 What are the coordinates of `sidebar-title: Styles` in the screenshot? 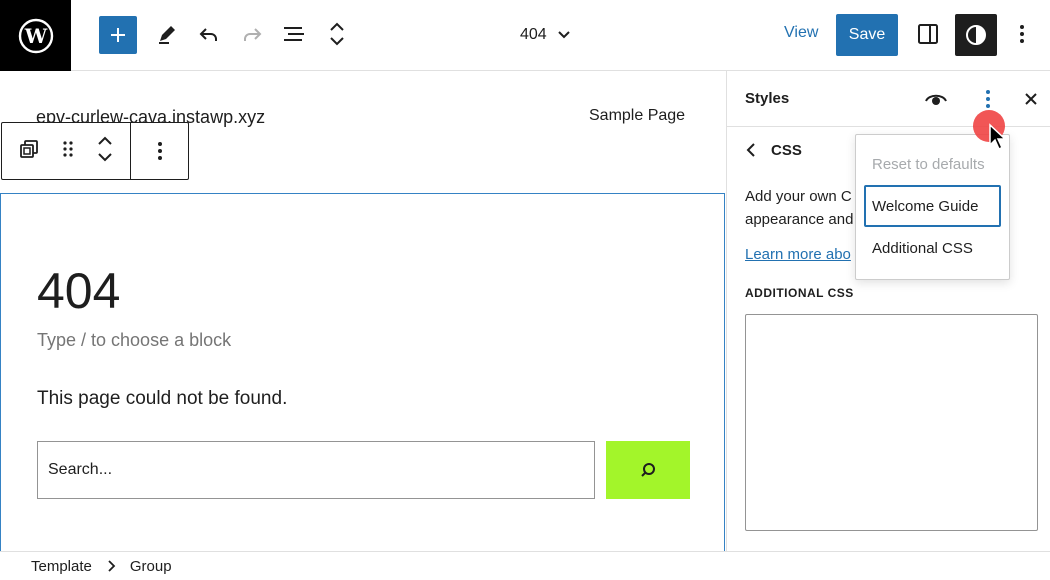 It's located at (767, 98).